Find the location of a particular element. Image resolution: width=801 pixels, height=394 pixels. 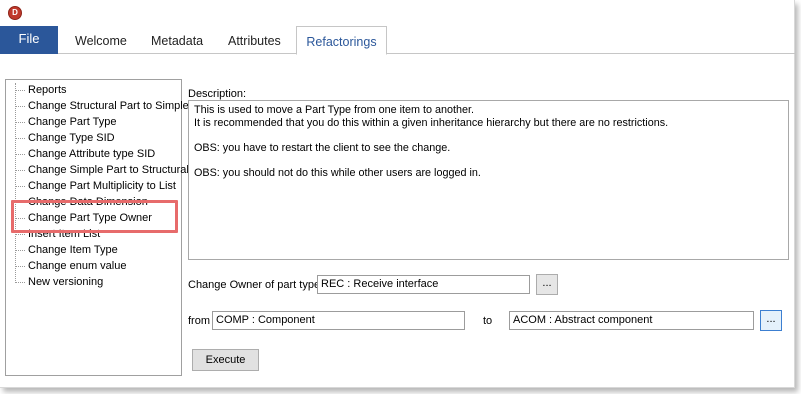

tree-item-label: Change Simple Part to Structural is located at coordinates (108, 170).